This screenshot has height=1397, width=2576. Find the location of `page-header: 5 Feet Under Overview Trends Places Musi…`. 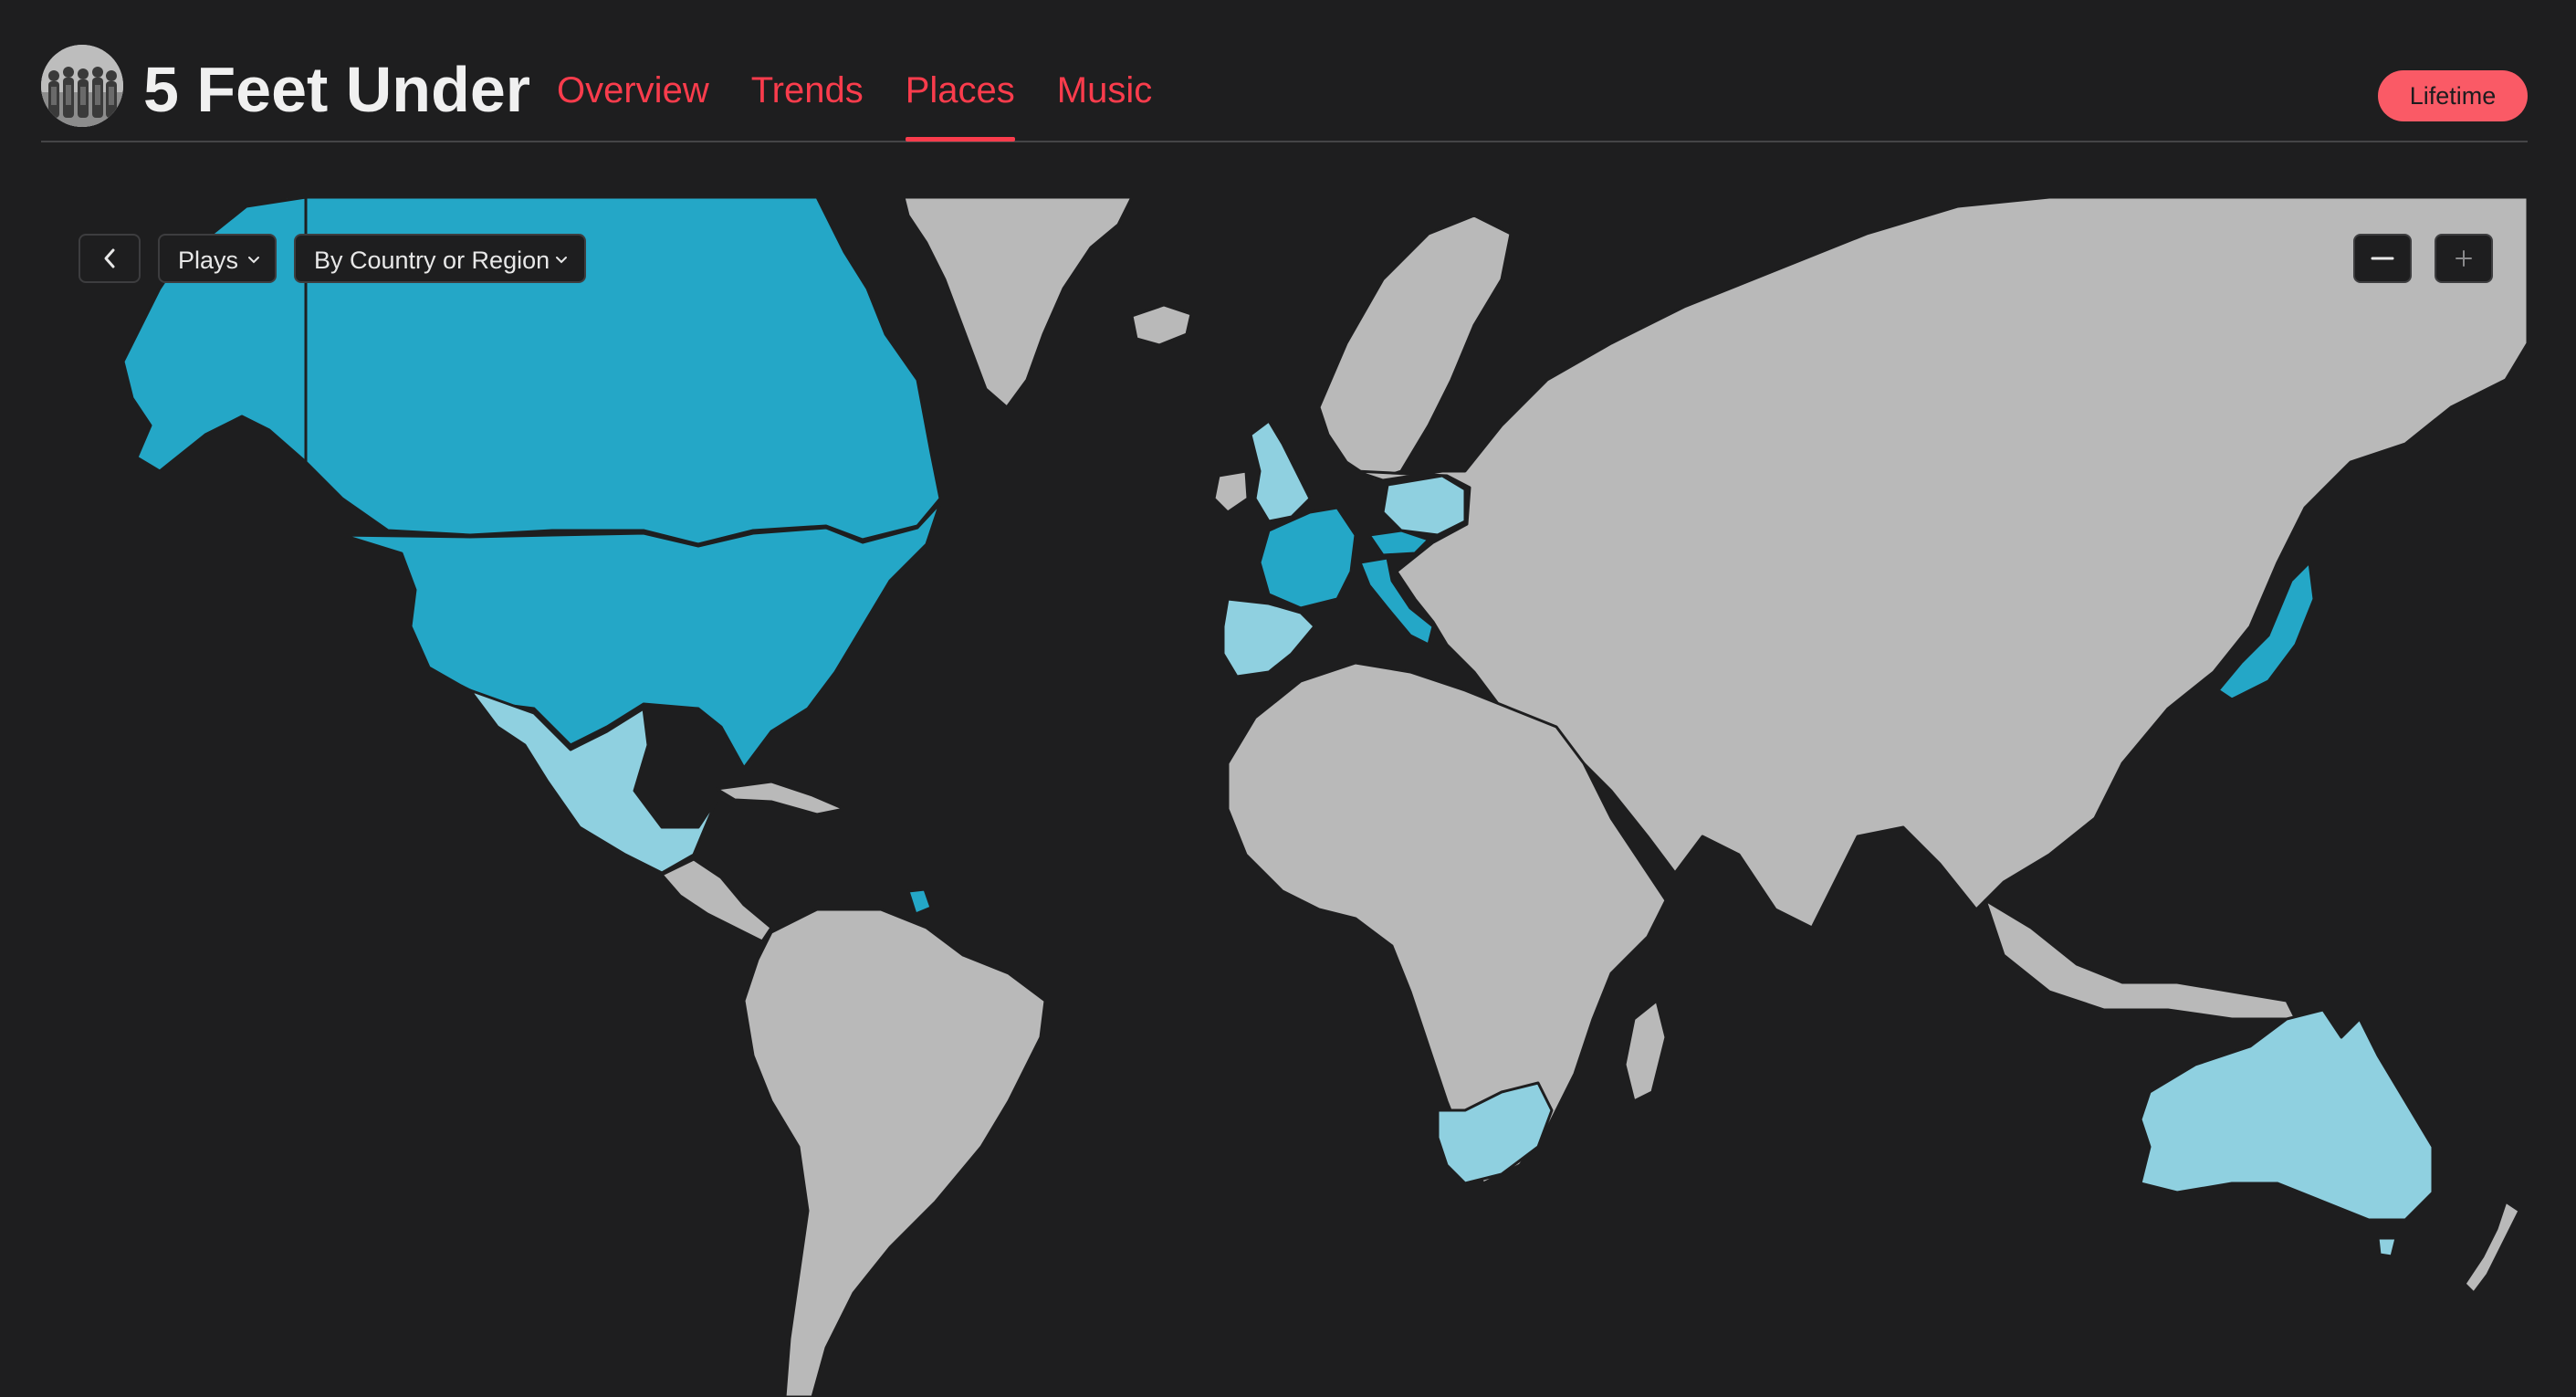

page-header: 5 Feet Under Overview Trends Places Musi… is located at coordinates (1284, 89).